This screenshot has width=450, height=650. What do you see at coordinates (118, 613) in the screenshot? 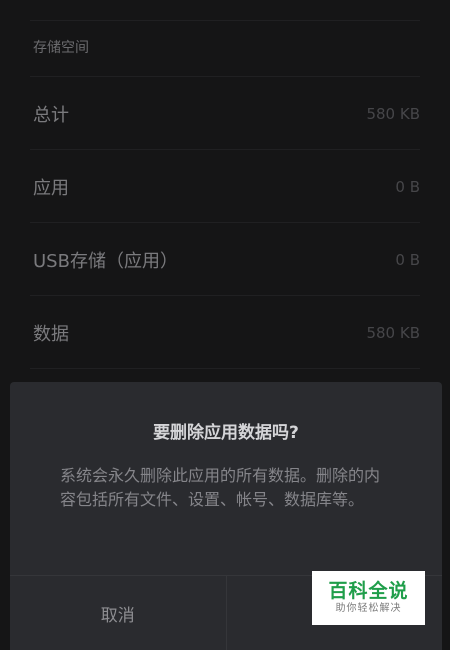
I see `cancel-button: 取消` at bounding box center [118, 613].